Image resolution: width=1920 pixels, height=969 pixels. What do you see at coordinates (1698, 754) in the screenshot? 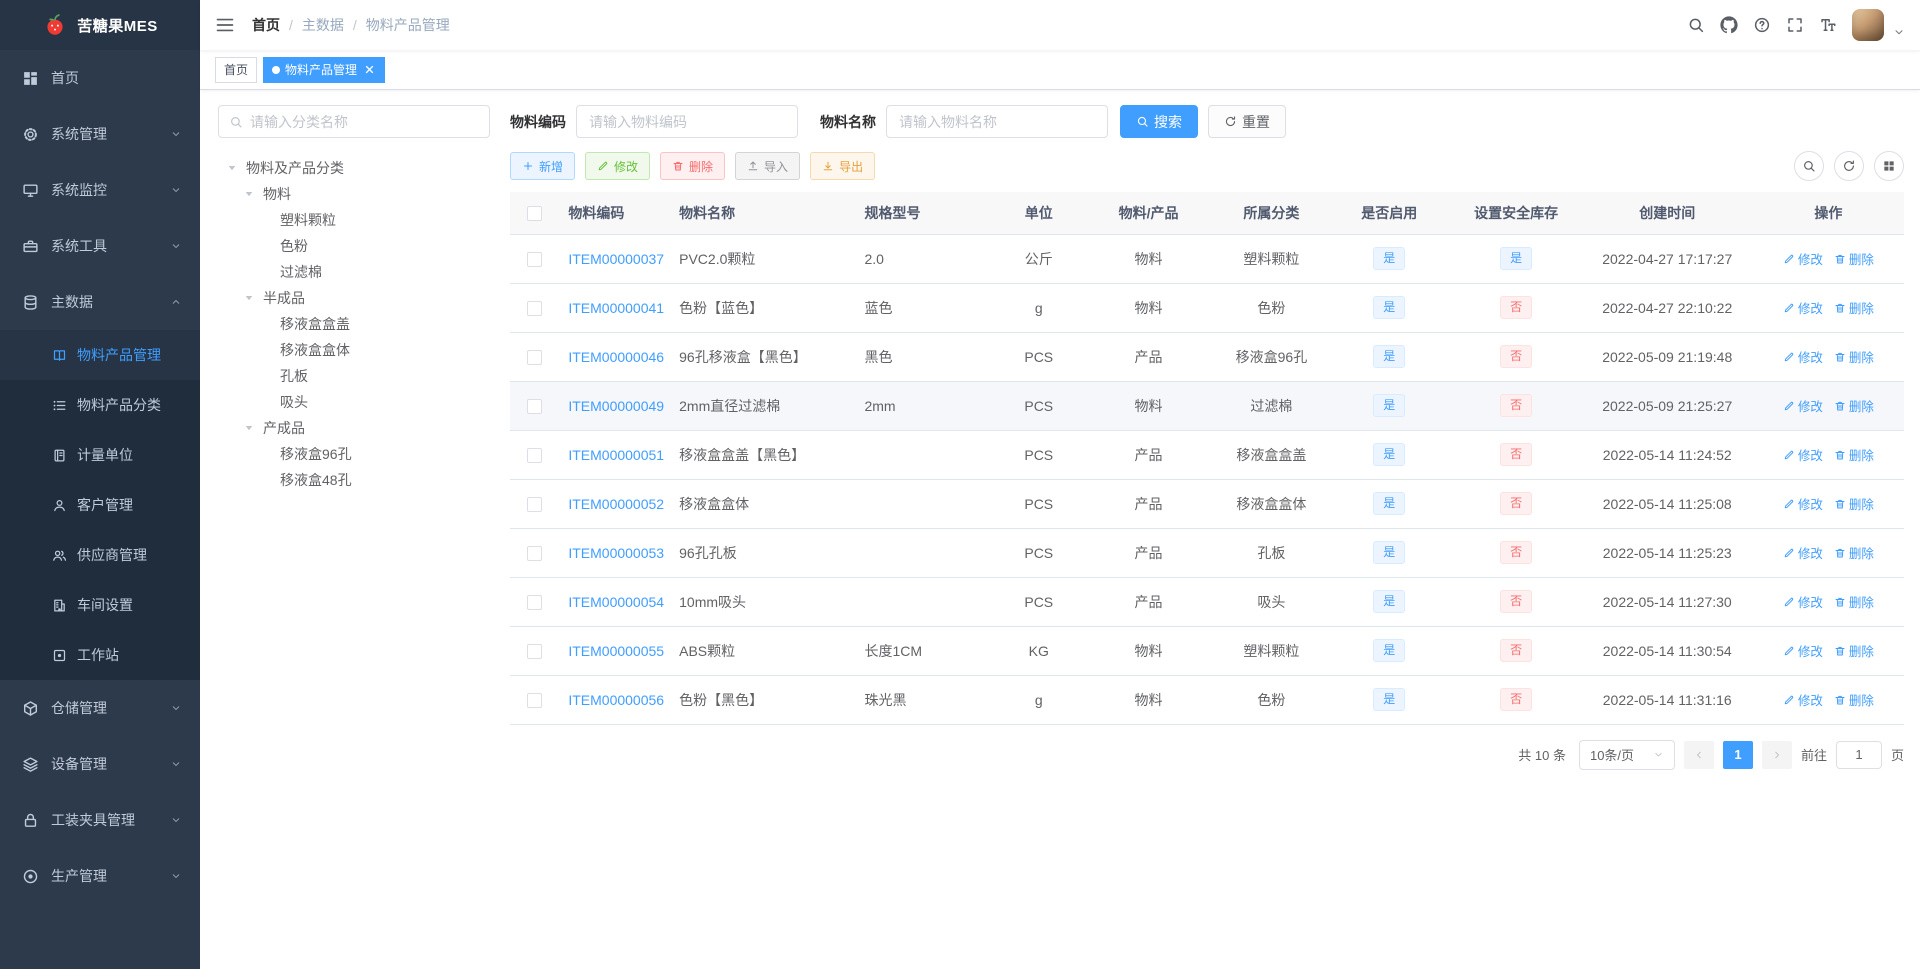
I see `prev-page-button` at bounding box center [1698, 754].